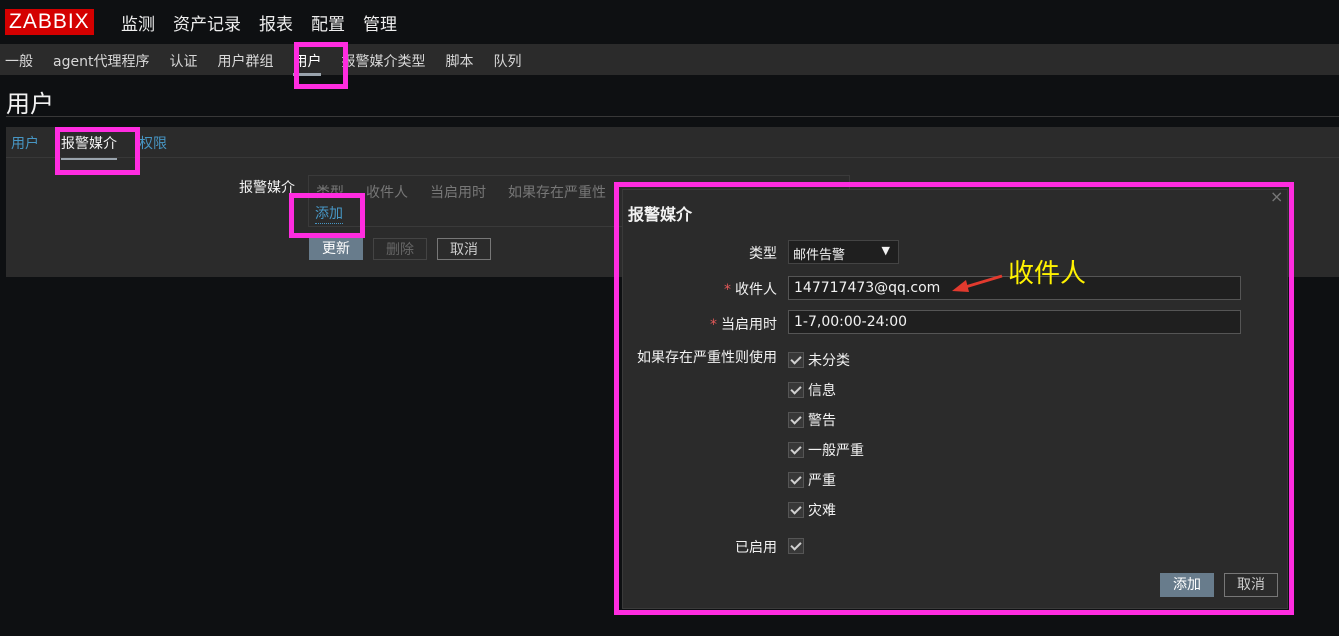 The height and width of the screenshot is (636, 1339). Describe the element at coordinates (459, 63) in the screenshot. I see `submenu-scripts: 脚本` at that location.